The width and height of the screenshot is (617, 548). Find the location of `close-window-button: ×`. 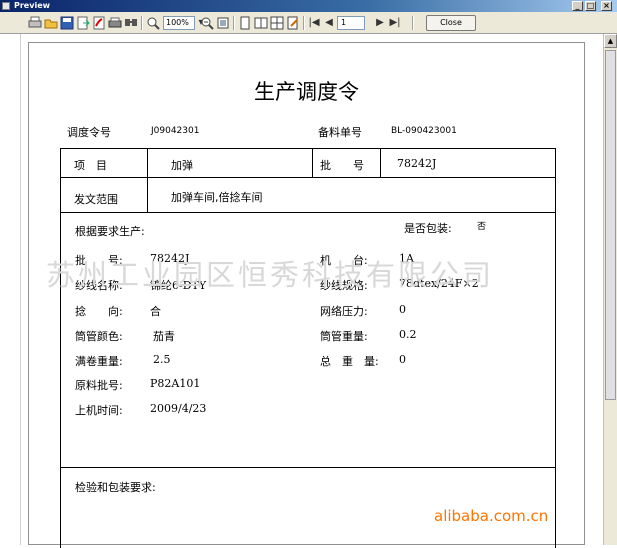

close-window-button: × is located at coordinates (606, 6).